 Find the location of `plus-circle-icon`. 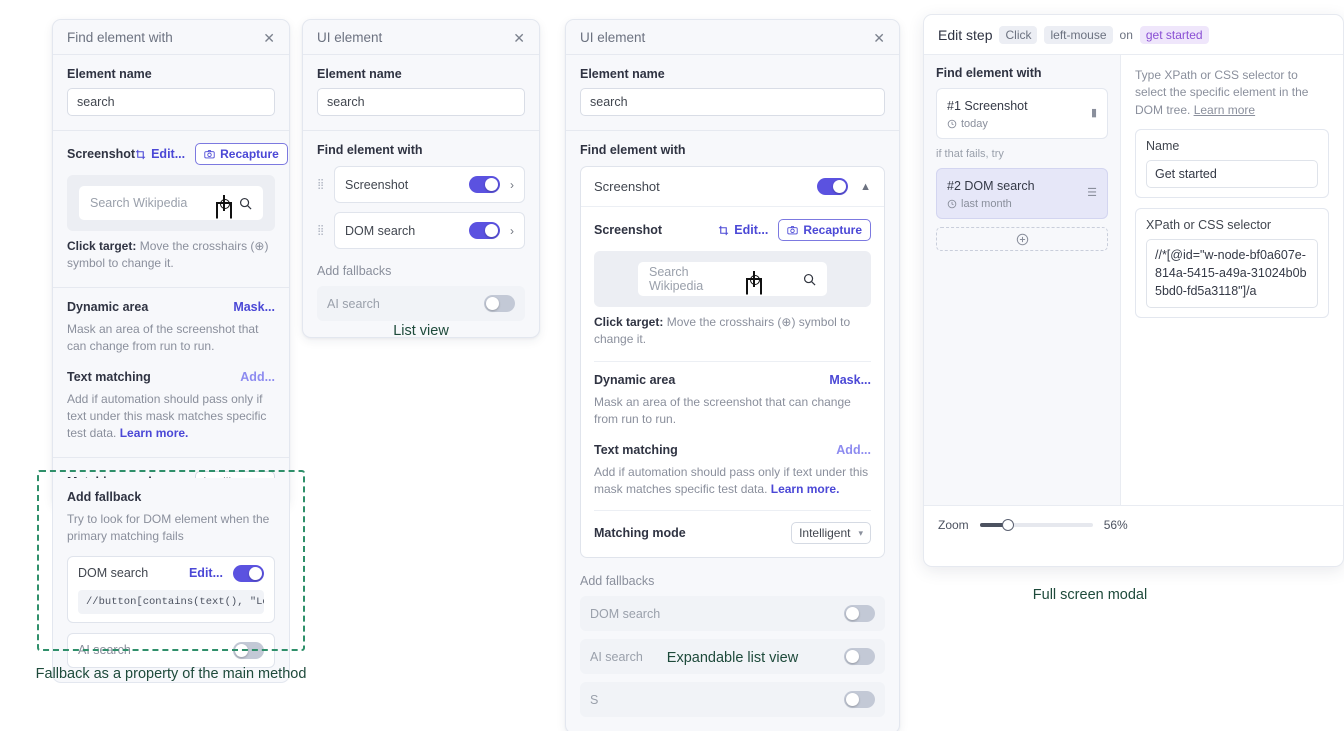

plus-circle-icon is located at coordinates (1022, 239).